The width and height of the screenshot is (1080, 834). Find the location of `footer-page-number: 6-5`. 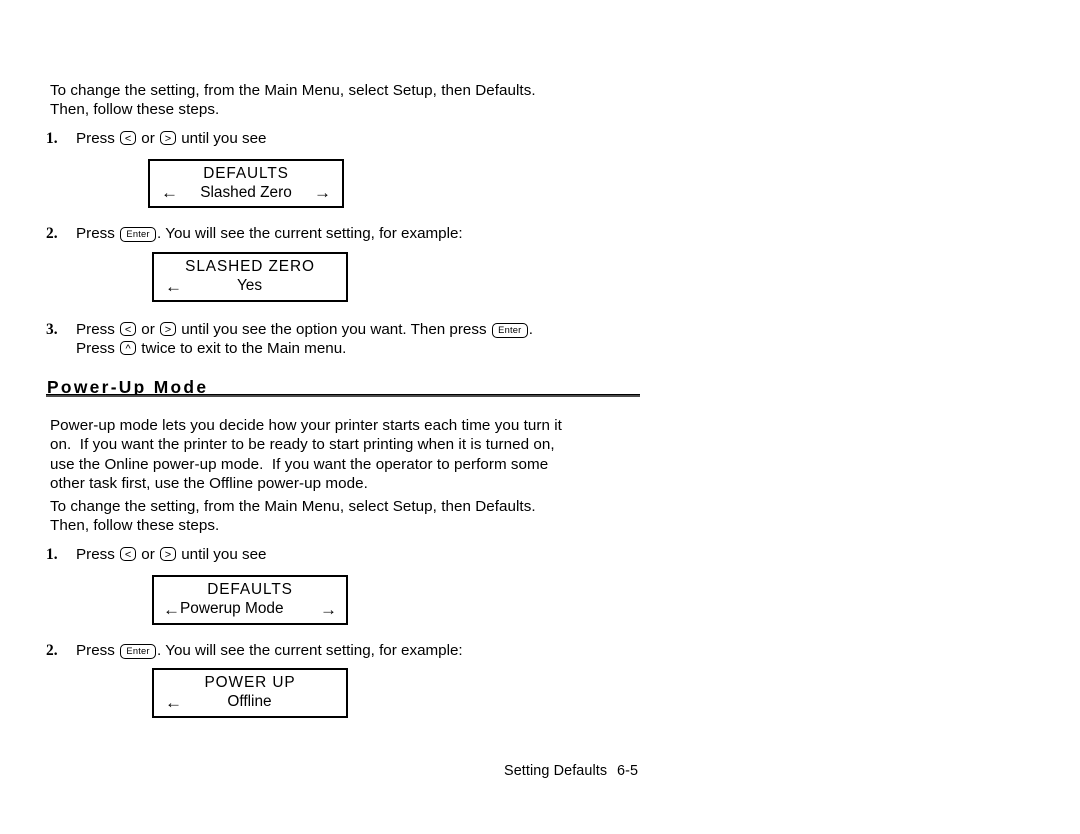

footer-page-number: 6-5 is located at coordinates (628, 771).